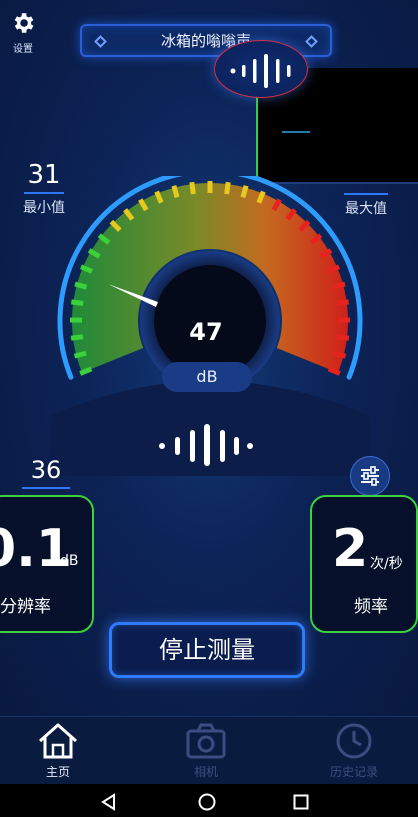 Image resolution: width=418 pixels, height=817 pixels. I want to click on resolution-label: 分辨率, so click(25, 607).